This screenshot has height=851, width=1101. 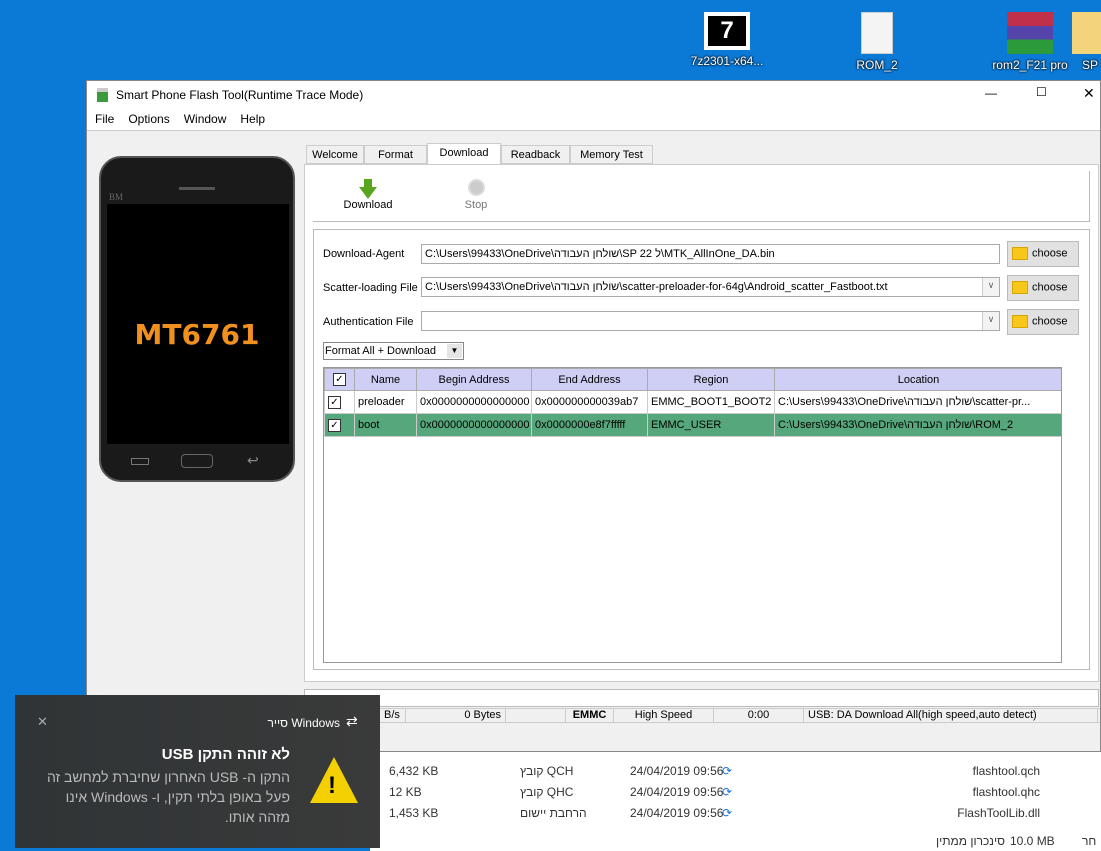 What do you see at coordinates (332, 785) in the screenshot?
I see `warning-exclamation: !` at bounding box center [332, 785].